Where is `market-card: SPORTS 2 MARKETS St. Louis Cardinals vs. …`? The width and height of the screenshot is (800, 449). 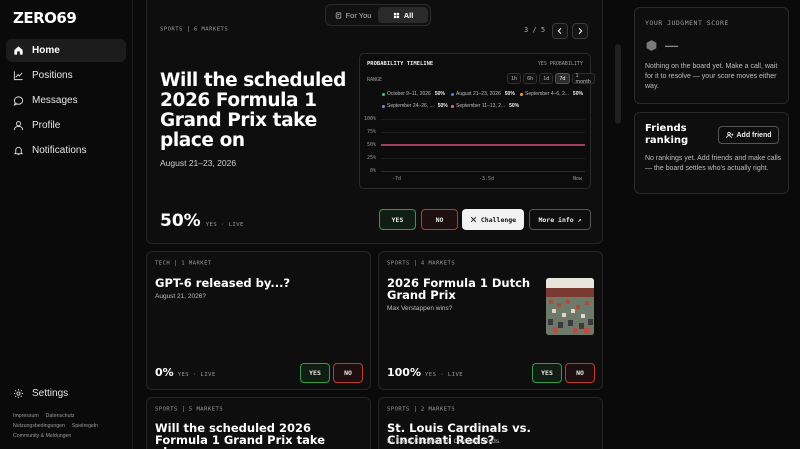 market-card: SPORTS 2 MARKETS St. Louis Cardinals vs. … is located at coordinates (490, 423).